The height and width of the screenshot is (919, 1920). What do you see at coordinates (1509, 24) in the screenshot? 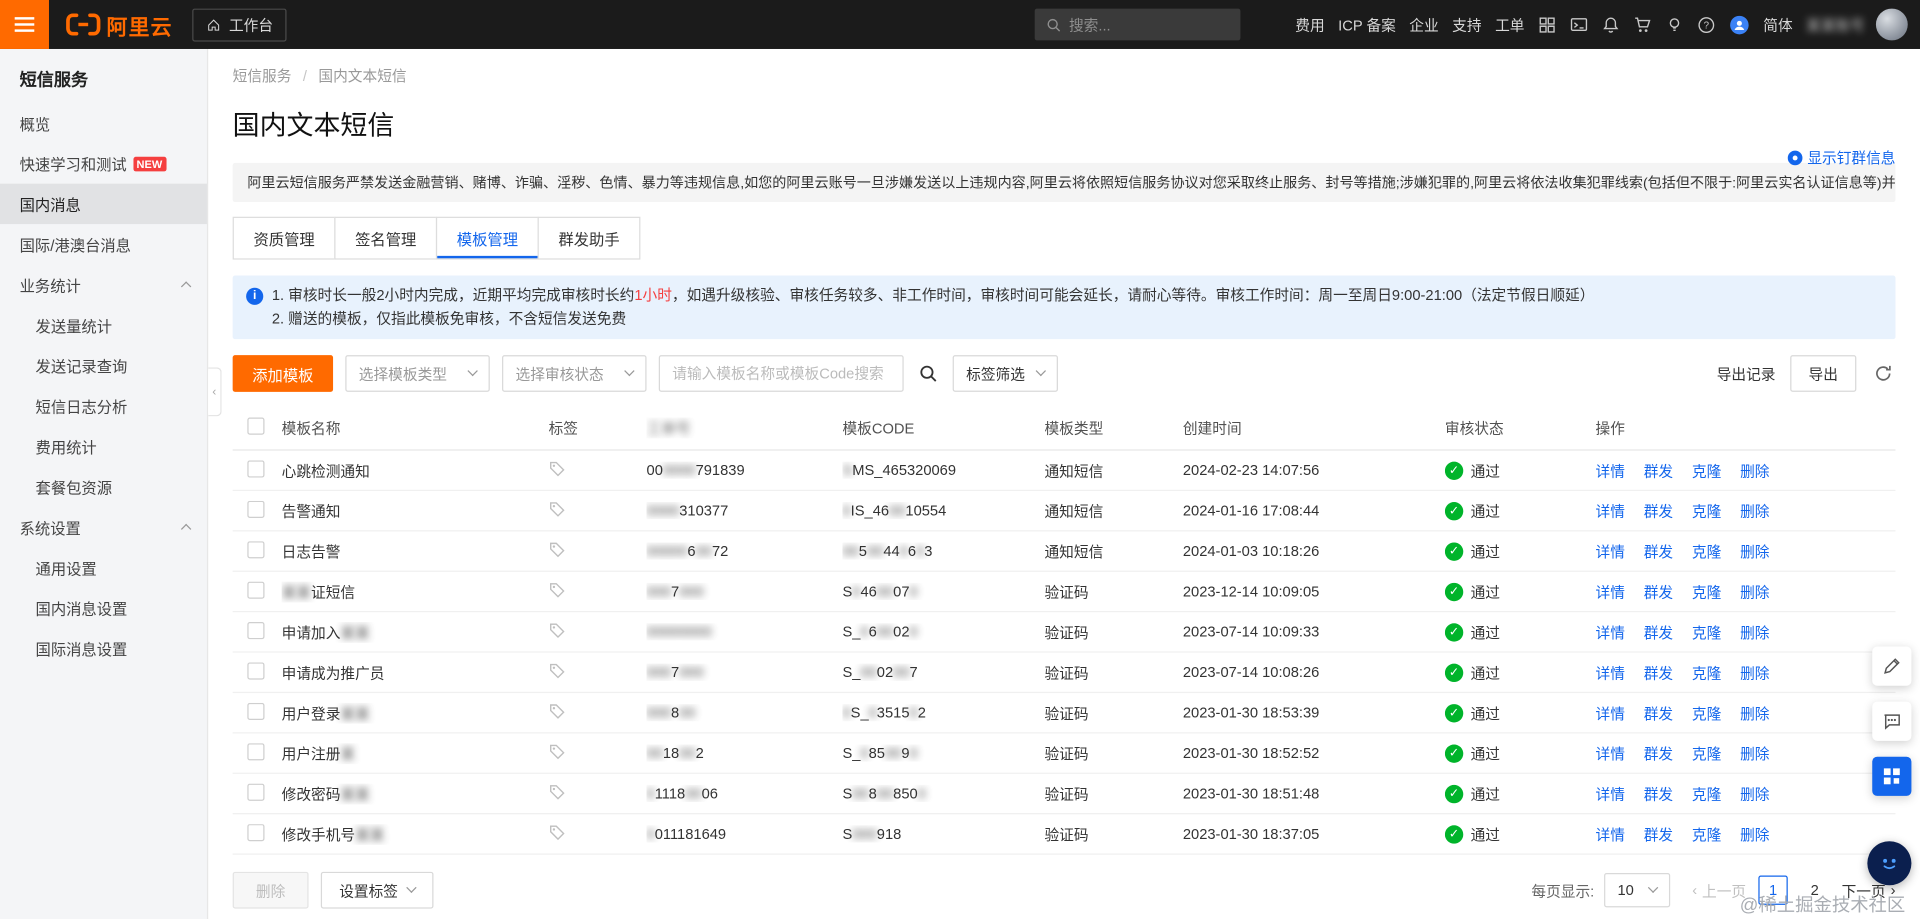
I see `topbar-link: 工单` at bounding box center [1509, 24].